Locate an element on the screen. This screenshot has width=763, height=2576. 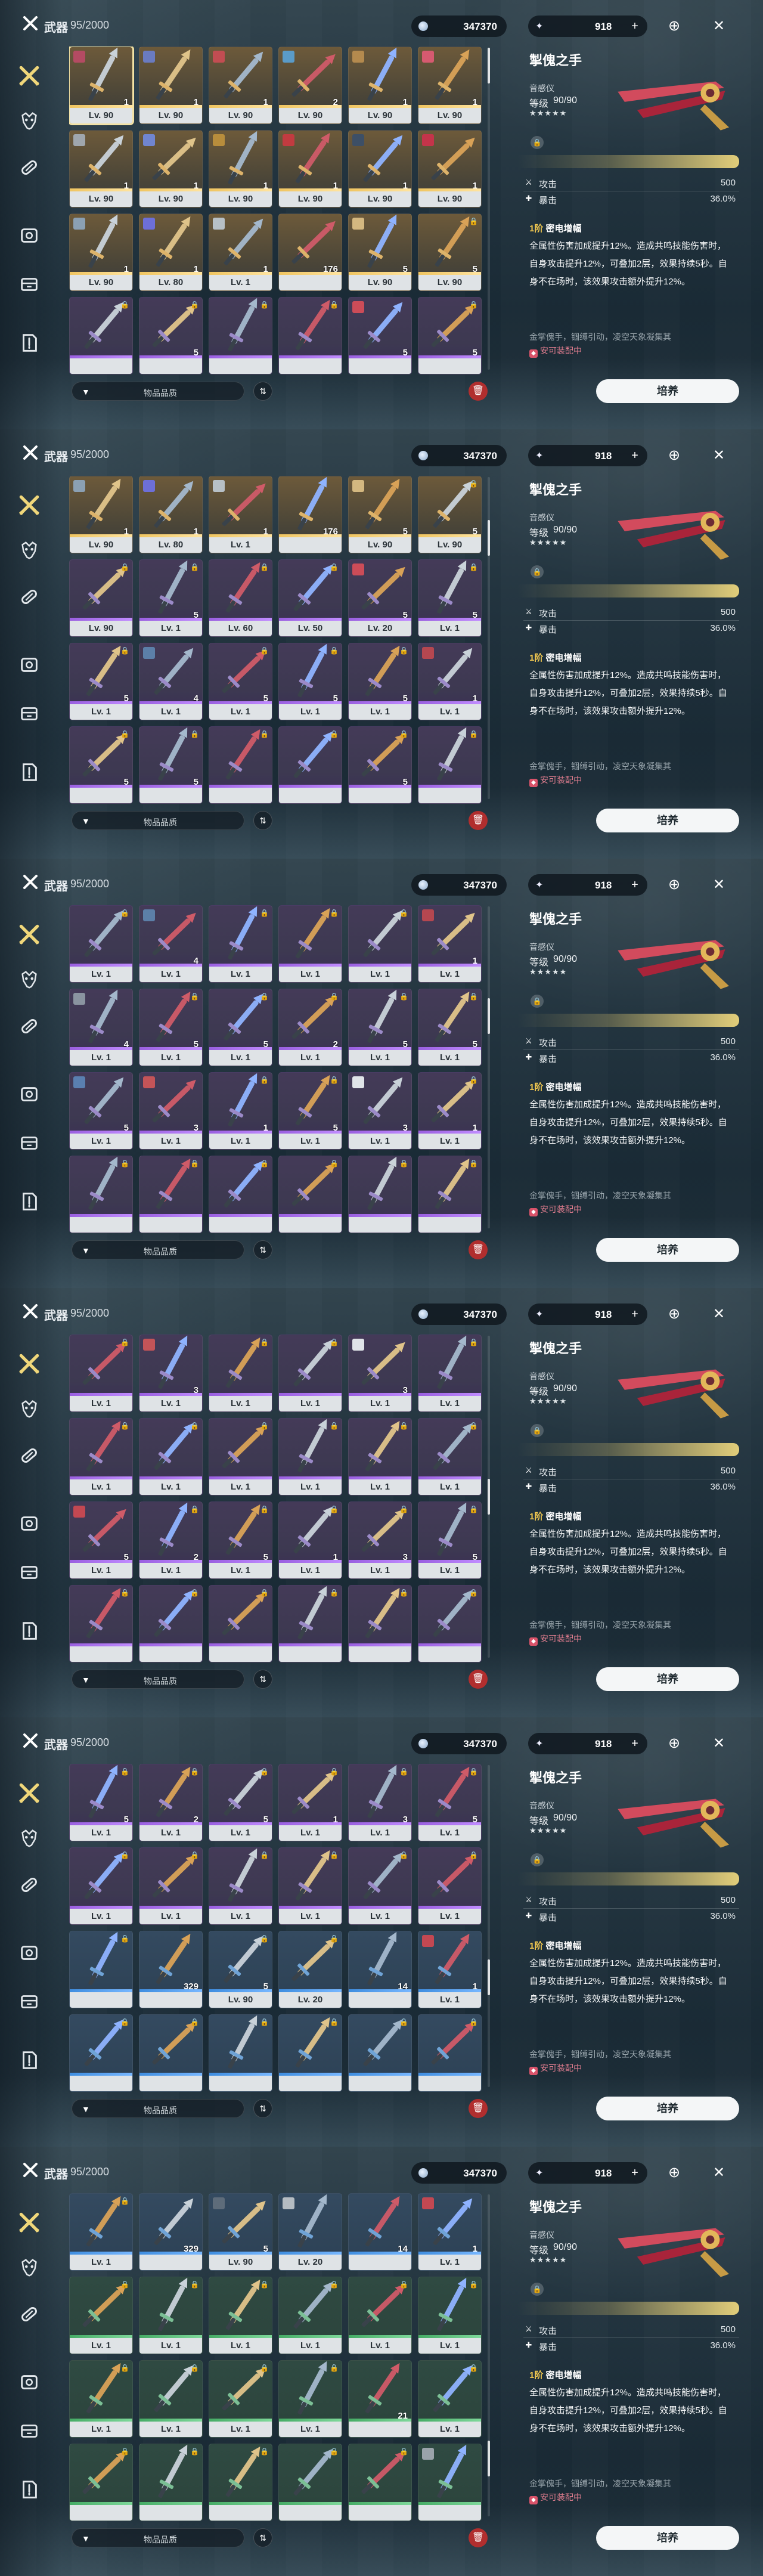
weapon-card: 21 is located at coordinates (380, 2399).